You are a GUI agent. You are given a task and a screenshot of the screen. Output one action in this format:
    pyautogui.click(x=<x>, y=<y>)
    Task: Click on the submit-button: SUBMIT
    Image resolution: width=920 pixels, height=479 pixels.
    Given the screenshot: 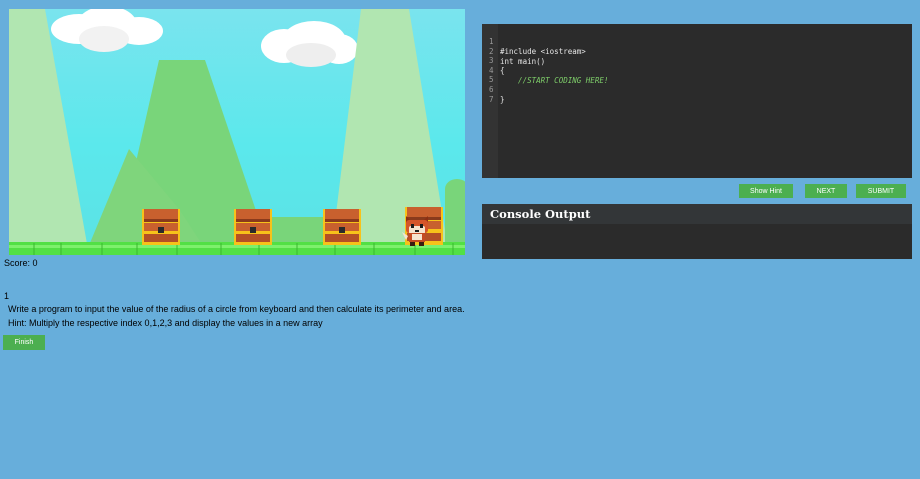 What is the action you would take?
    pyautogui.click(x=881, y=191)
    